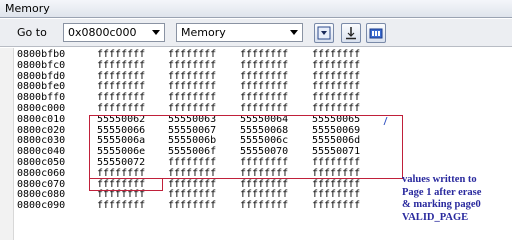 This screenshot has width=512, height=240. I want to click on watch-icon, so click(376, 33).